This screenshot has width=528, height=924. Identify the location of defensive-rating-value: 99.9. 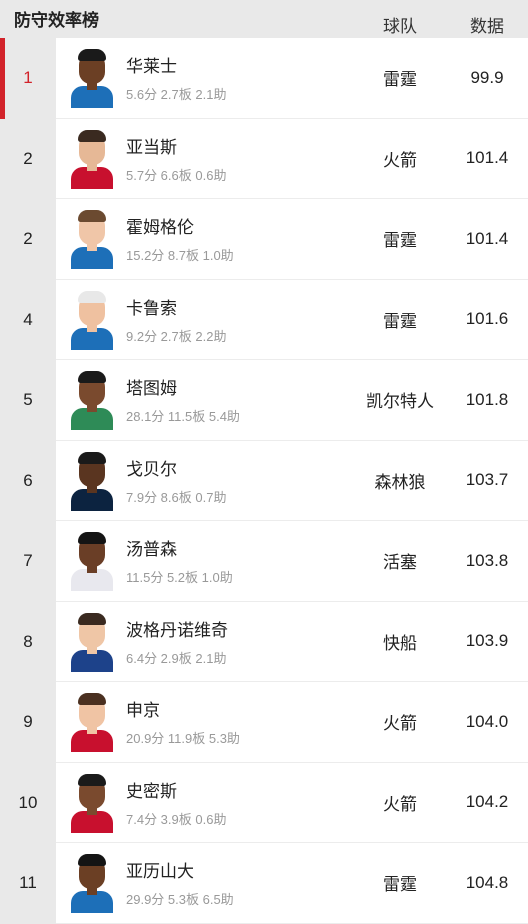
(487, 77).